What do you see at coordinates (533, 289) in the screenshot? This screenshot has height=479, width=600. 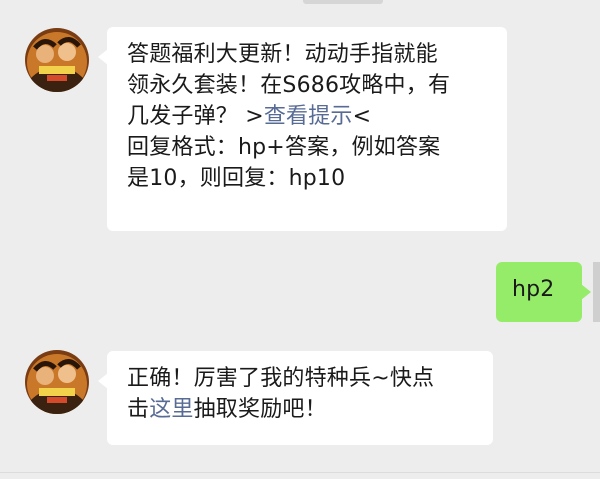 I see `message-text: hp2` at bounding box center [533, 289].